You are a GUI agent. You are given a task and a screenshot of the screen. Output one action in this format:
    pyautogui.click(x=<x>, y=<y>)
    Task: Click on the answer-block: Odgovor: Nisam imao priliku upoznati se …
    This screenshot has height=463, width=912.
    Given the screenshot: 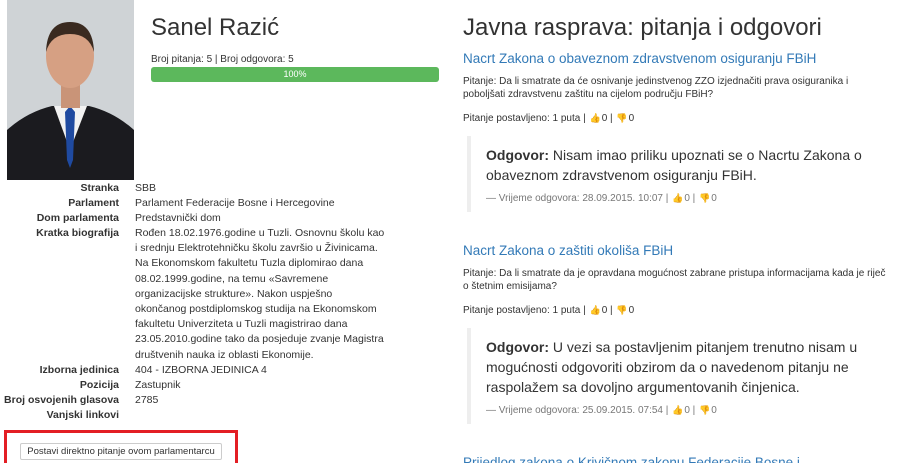 What is the action you would take?
    pyautogui.click(x=680, y=174)
    